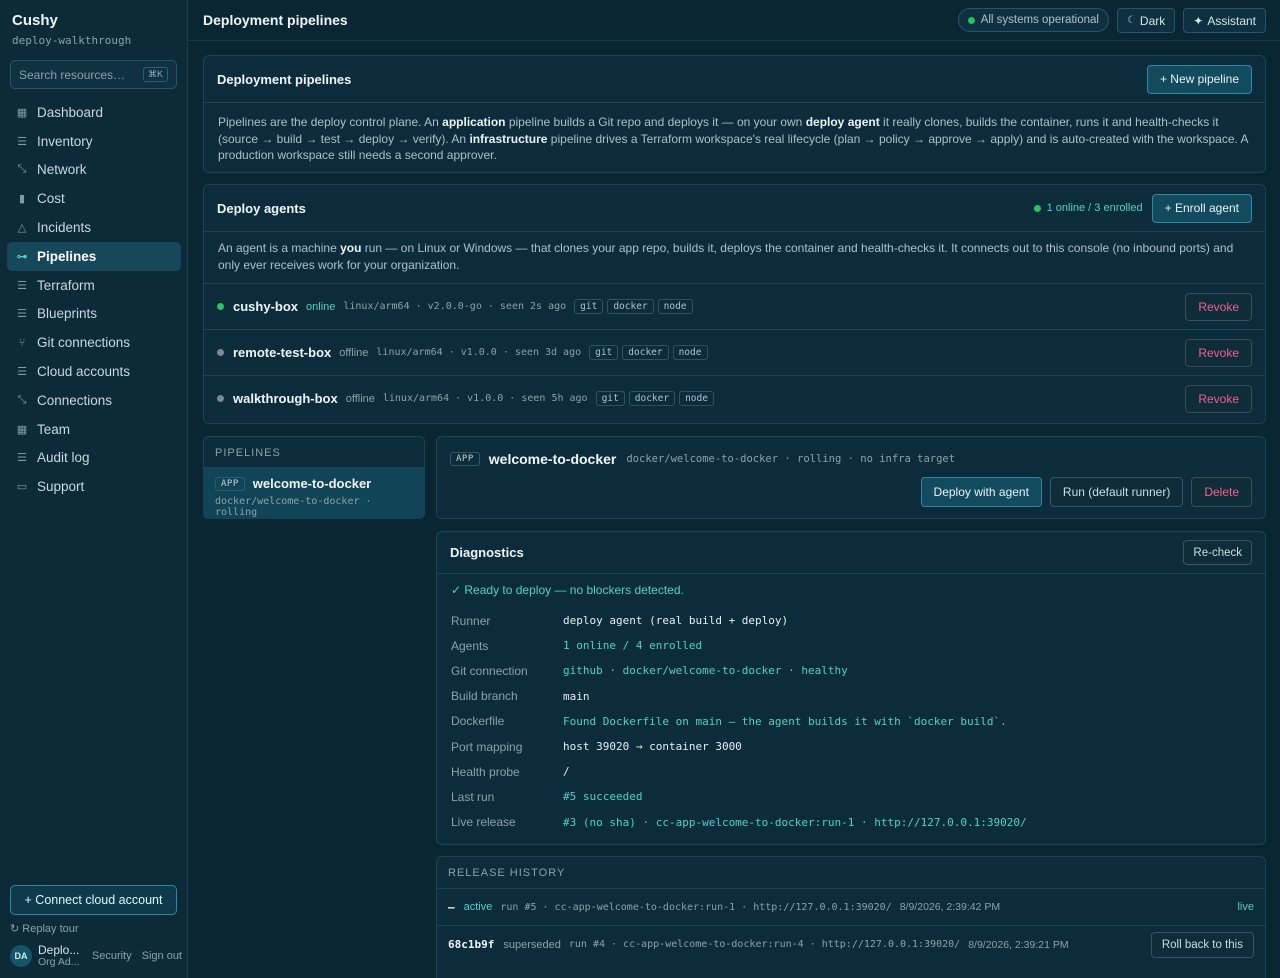 This screenshot has height=978, width=1280. I want to click on avatar: DA, so click(21, 956).